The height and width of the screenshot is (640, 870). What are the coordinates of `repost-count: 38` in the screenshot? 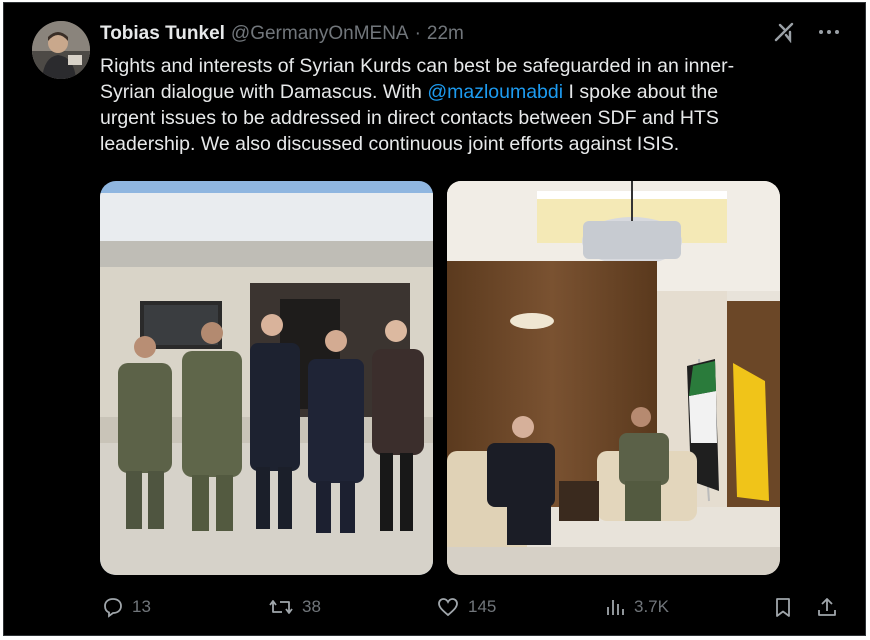 It's located at (311, 606).